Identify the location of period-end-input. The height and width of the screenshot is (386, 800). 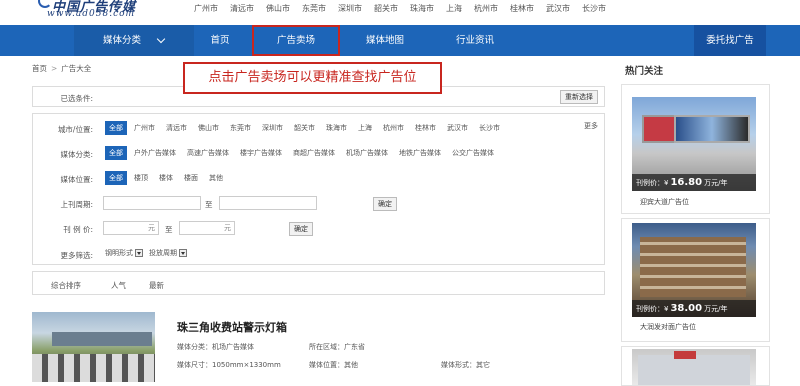
(268, 203).